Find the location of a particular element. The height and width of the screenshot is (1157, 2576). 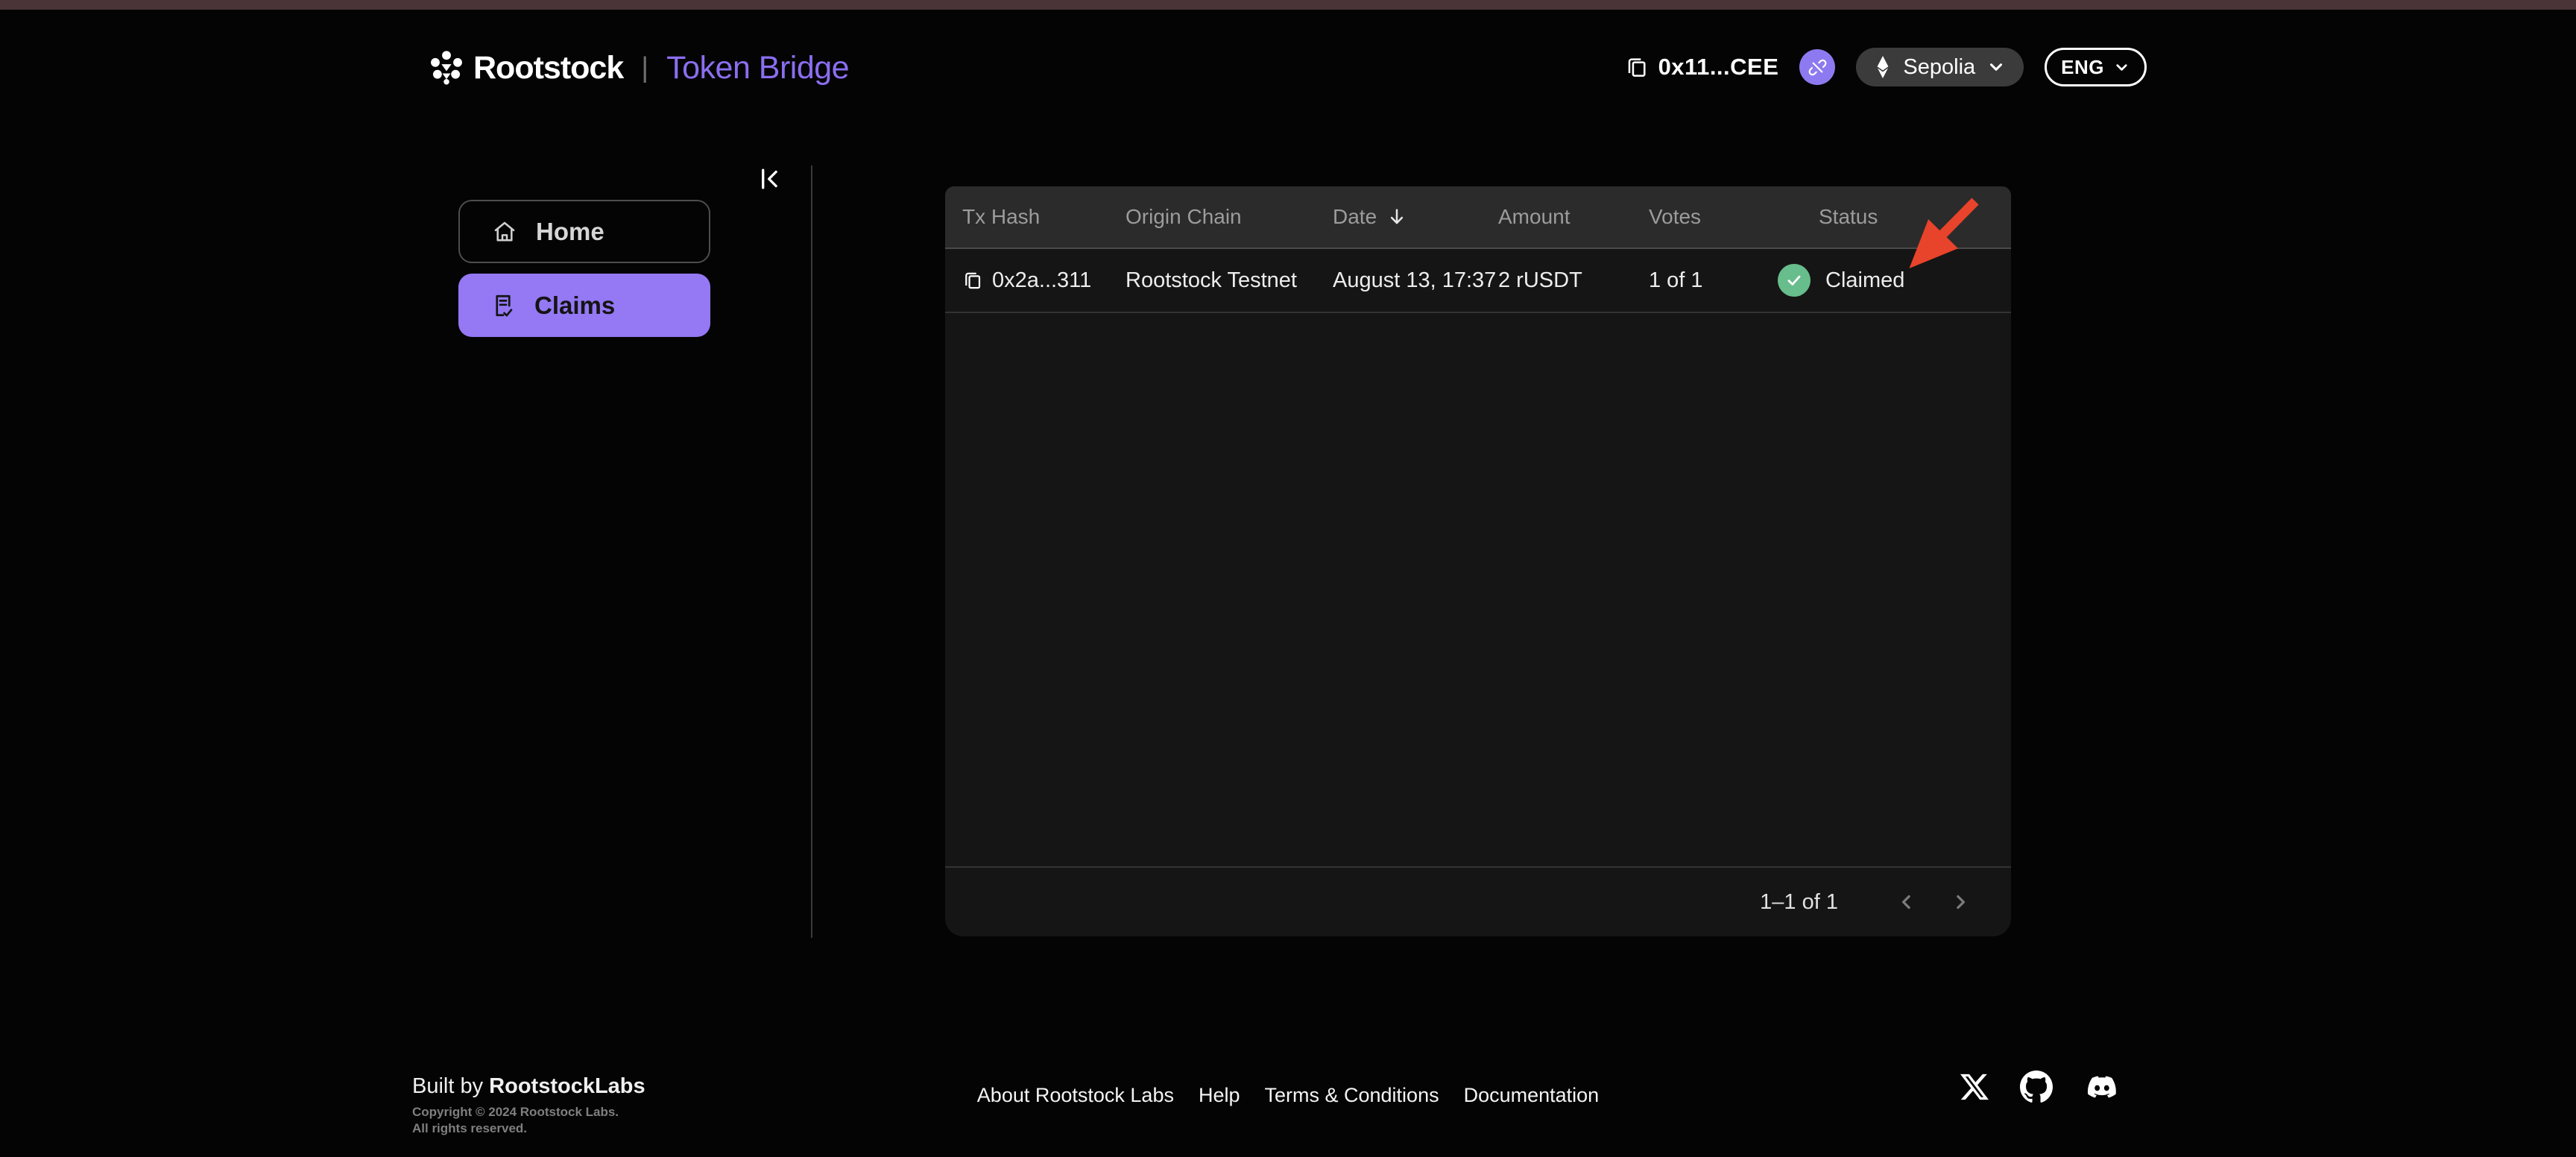

collapse-sidebar-button is located at coordinates (771, 179).